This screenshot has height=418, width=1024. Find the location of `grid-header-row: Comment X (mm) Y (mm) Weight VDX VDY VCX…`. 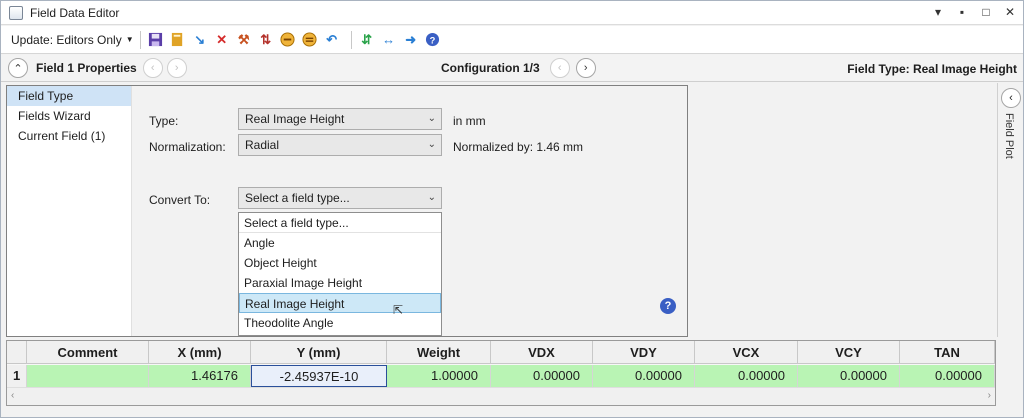

grid-header-row: Comment X (mm) Y (mm) Weight VDX VDY VCX… is located at coordinates (501, 352).